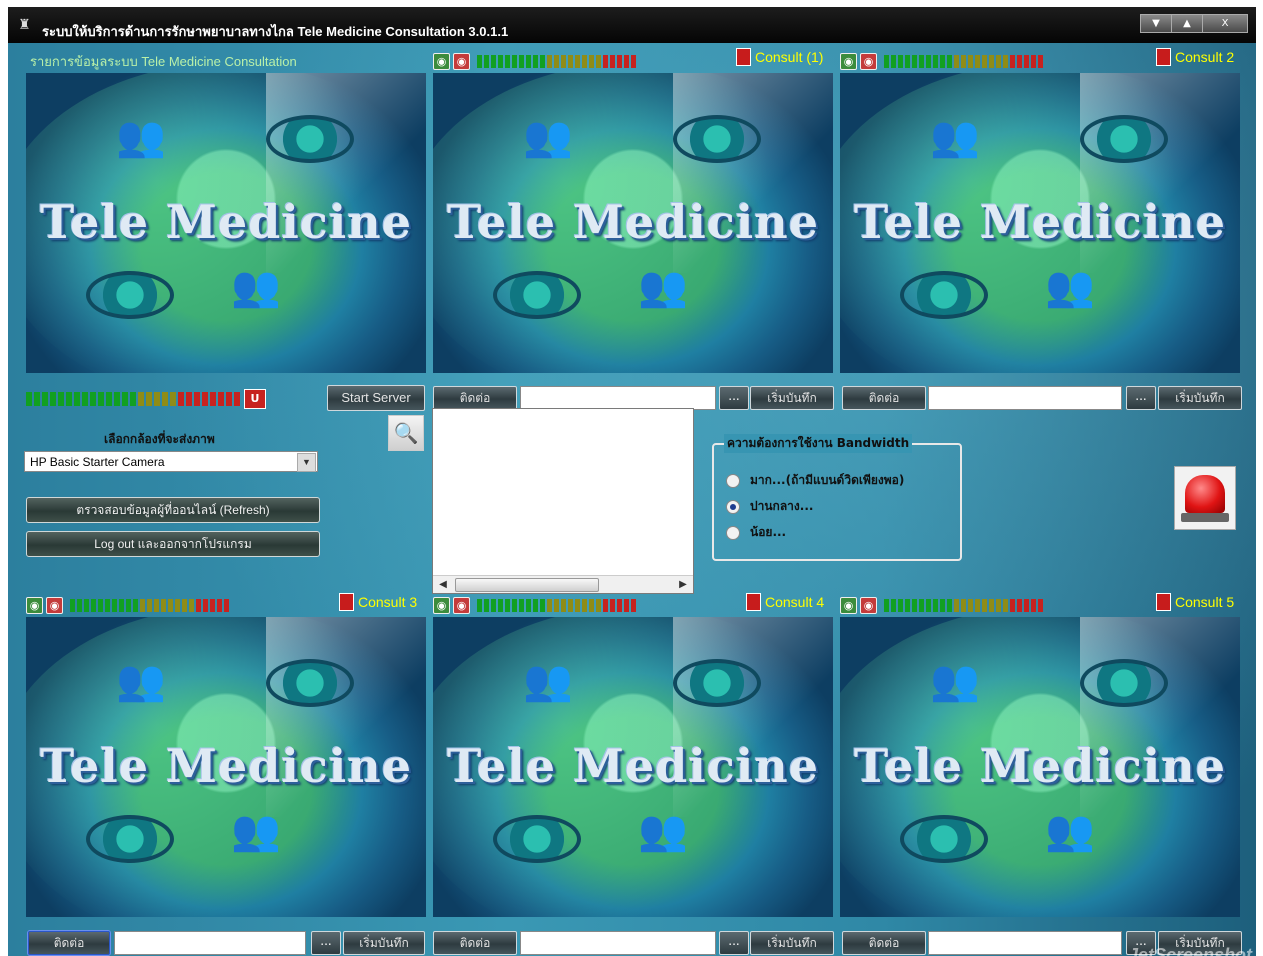  Describe the element at coordinates (792, 943) in the screenshot. I see `record-button-consult-4: เริ่มบันทึก` at that location.